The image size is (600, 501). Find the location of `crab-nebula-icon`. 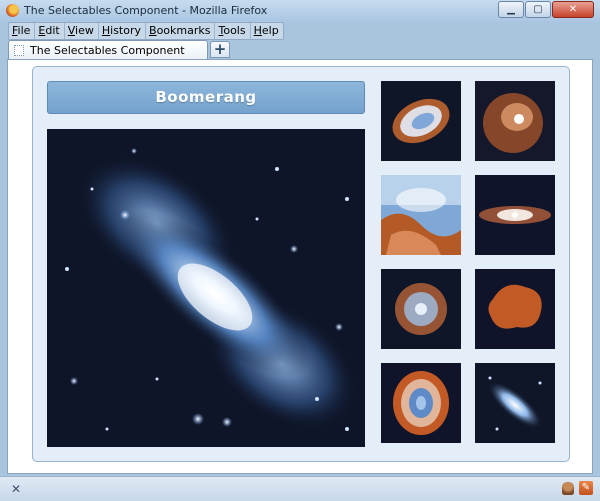

crab-nebula-icon is located at coordinates (421, 121).